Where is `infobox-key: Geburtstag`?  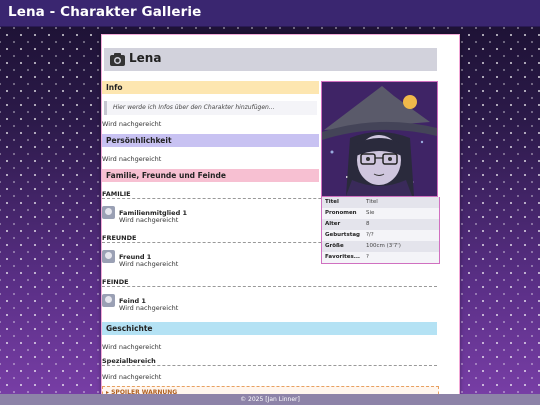 infobox-key: Geburtstag is located at coordinates (342, 235).